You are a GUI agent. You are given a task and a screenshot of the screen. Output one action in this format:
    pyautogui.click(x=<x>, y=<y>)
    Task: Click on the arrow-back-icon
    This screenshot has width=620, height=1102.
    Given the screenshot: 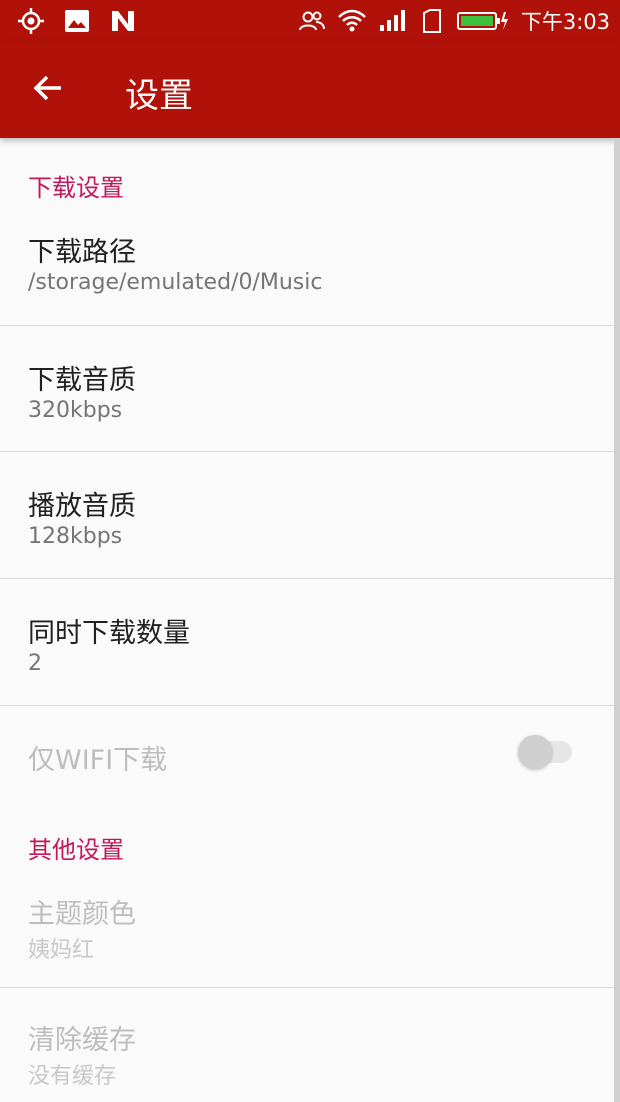 What is the action you would take?
    pyautogui.click(x=48, y=90)
    